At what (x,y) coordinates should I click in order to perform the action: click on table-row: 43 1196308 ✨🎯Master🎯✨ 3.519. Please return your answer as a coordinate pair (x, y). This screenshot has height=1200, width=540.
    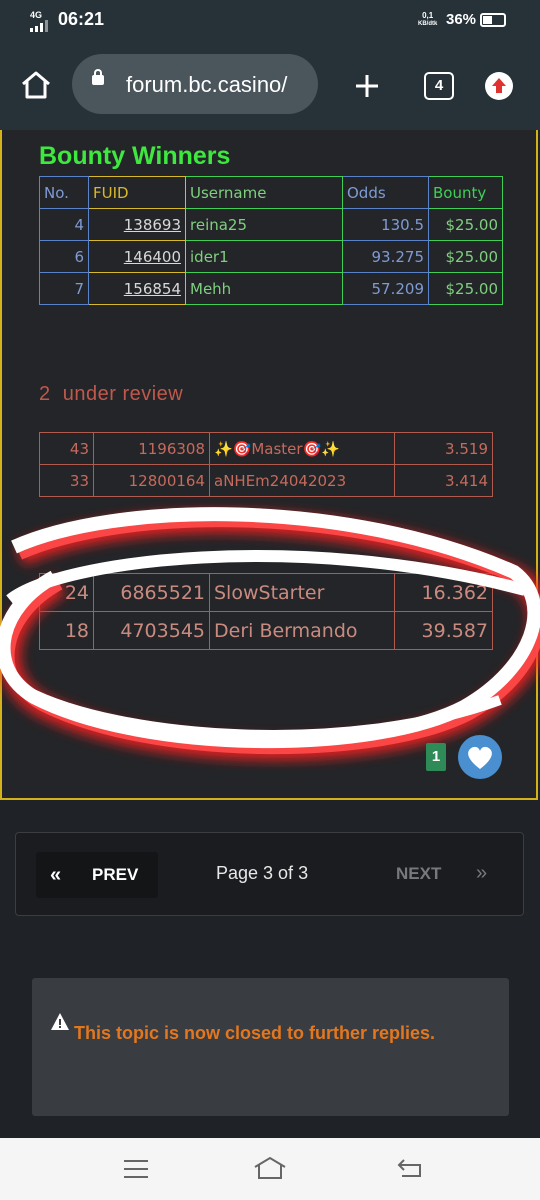
    Looking at the image, I should click on (266, 448).